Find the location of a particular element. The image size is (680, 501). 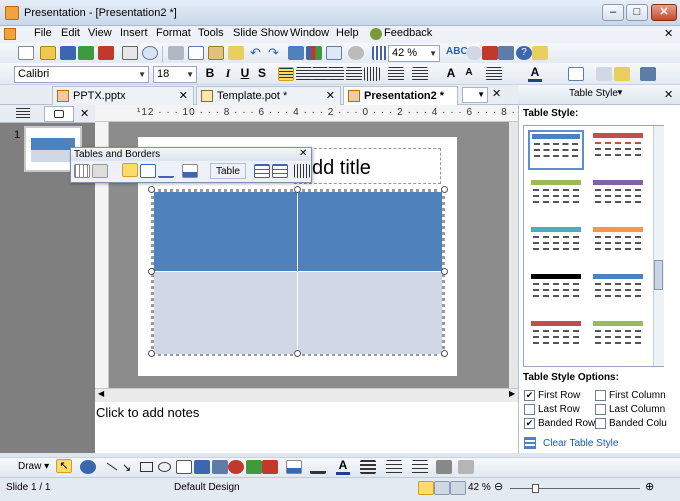

style-swatch-green is located at coordinates (556, 197).